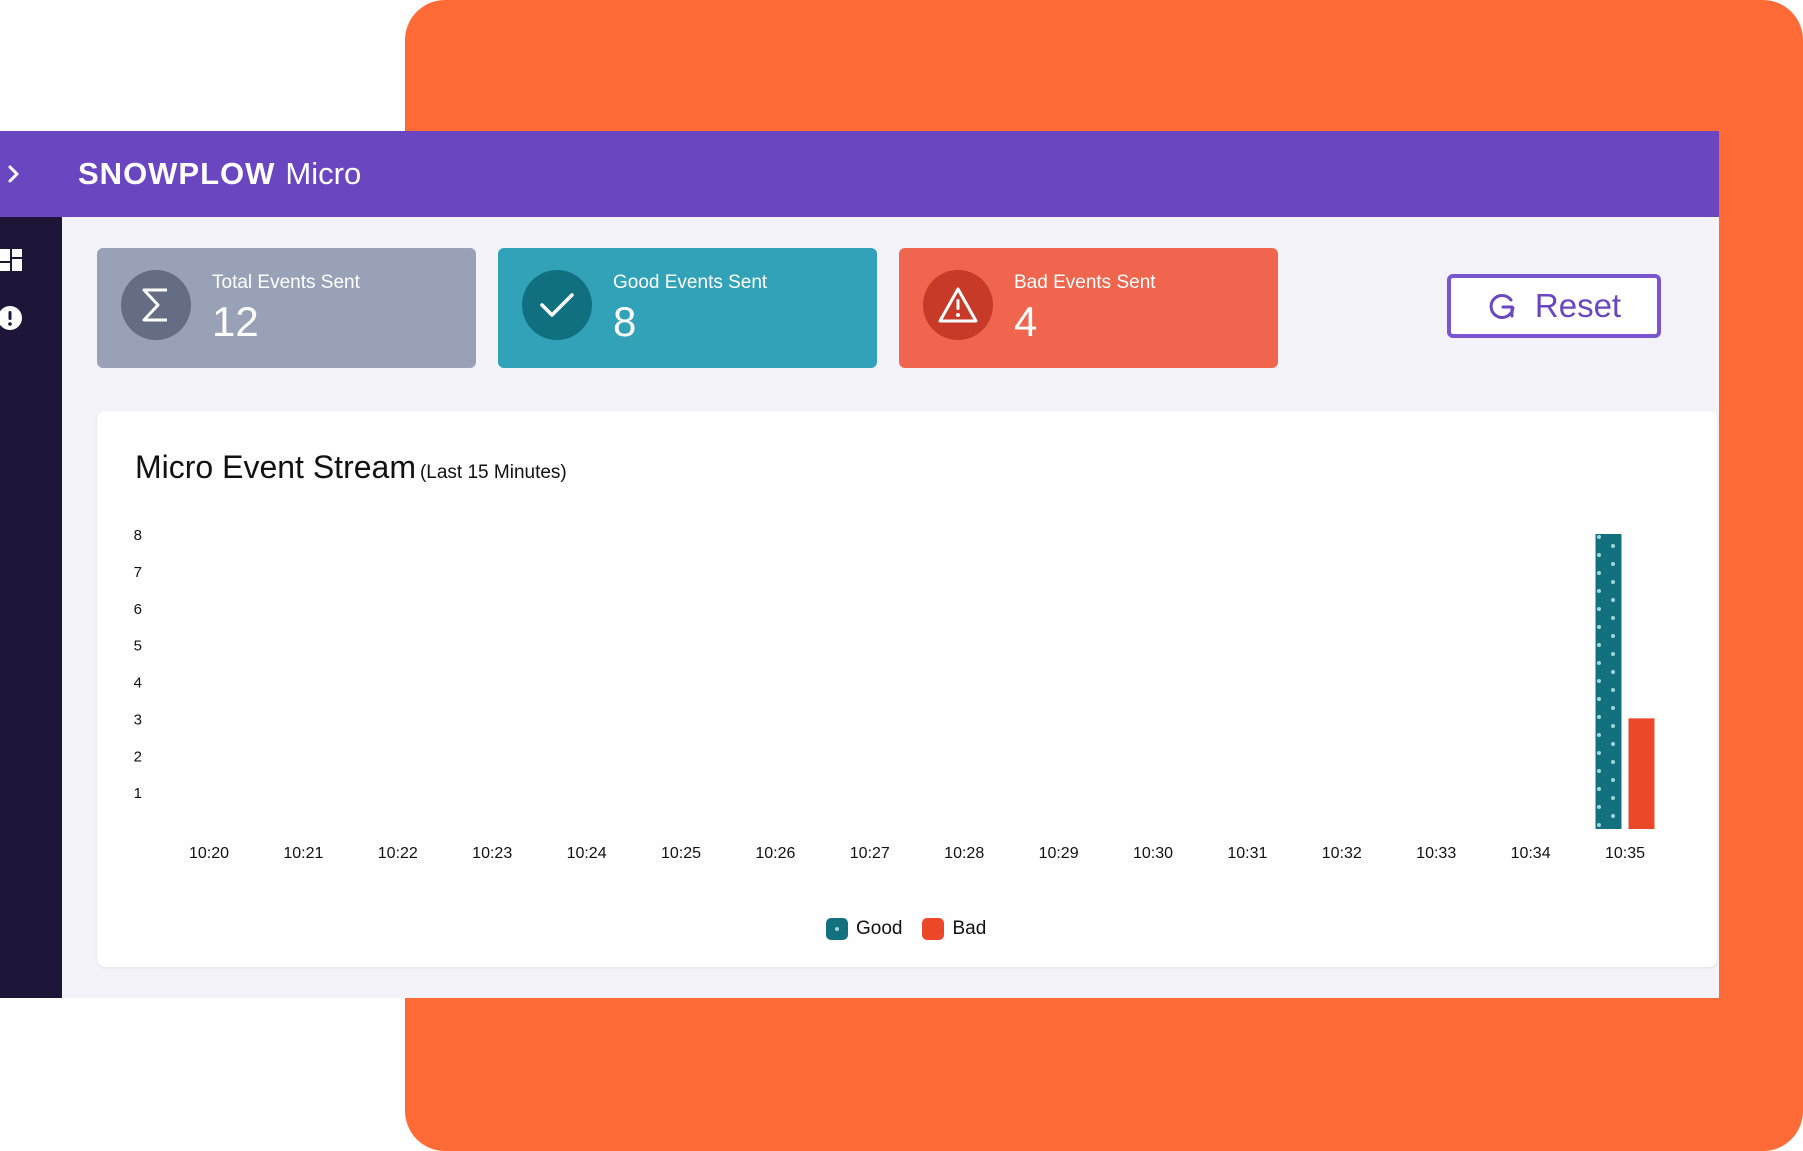  What do you see at coordinates (1342, 853) in the screenshot?
I see `x-tick-label: 10:32` at bounding box center [1342, 853].